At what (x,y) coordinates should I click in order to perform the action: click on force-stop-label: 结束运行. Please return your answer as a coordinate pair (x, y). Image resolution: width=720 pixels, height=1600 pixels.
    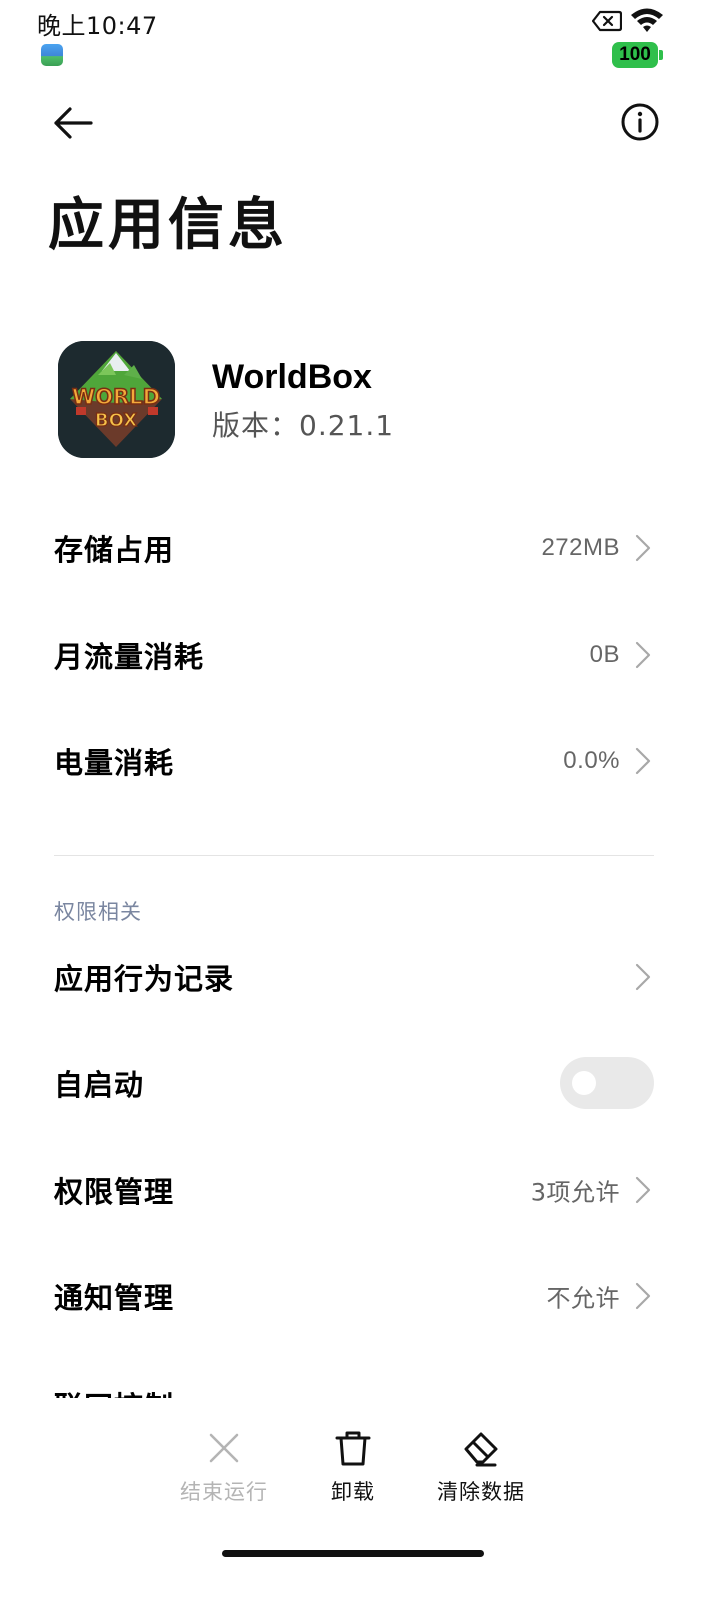
    Looking at the image, I should click on (224, 1492).